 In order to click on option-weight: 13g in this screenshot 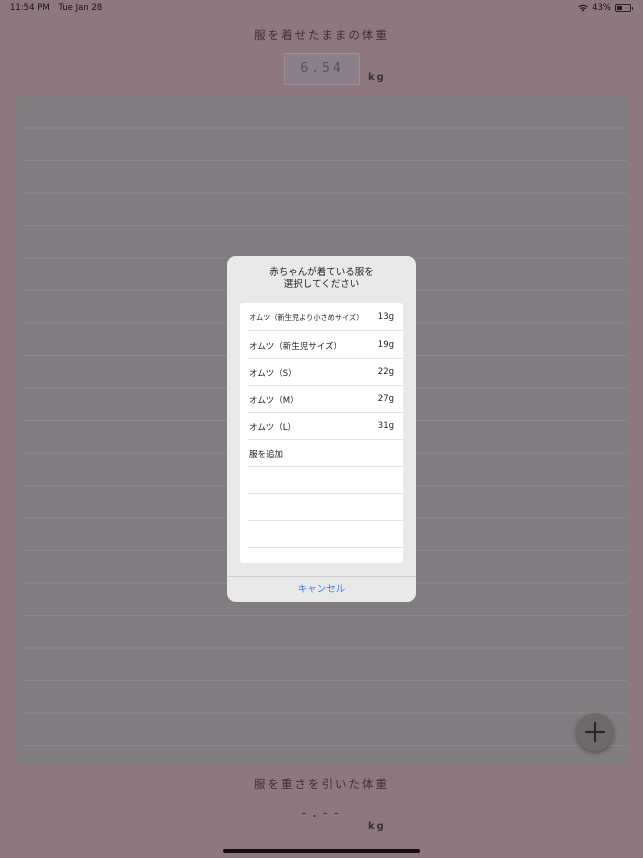, I will do `click(385, 317)`.